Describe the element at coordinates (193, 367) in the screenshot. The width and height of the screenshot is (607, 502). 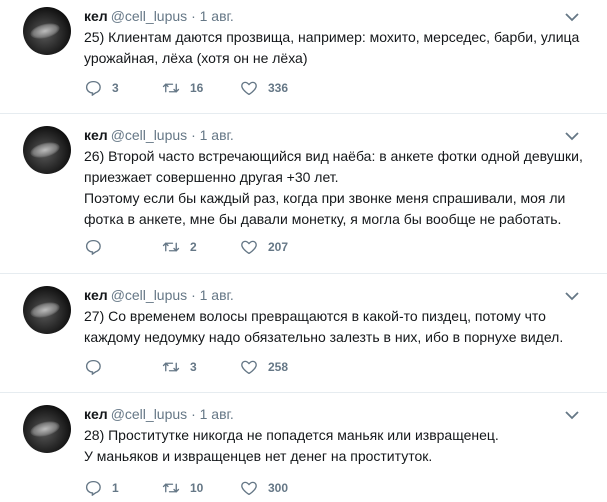
I see `retweet-count: 3` at that location.